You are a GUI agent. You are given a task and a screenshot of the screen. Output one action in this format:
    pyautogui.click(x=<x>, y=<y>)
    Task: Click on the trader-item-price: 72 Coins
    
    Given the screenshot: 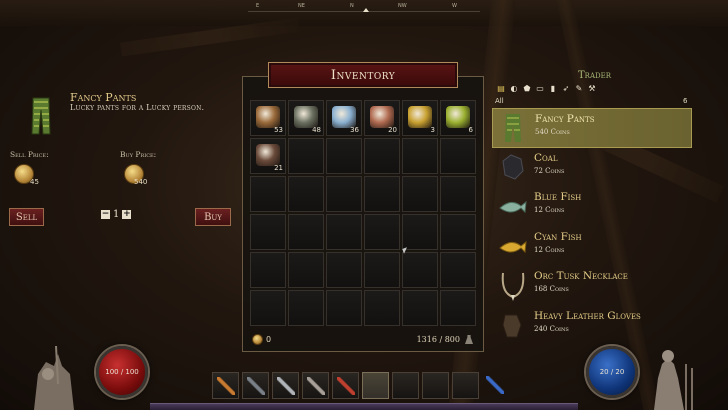 What is the action you would take?
    pyautogui.click(x=549, y=170)
    